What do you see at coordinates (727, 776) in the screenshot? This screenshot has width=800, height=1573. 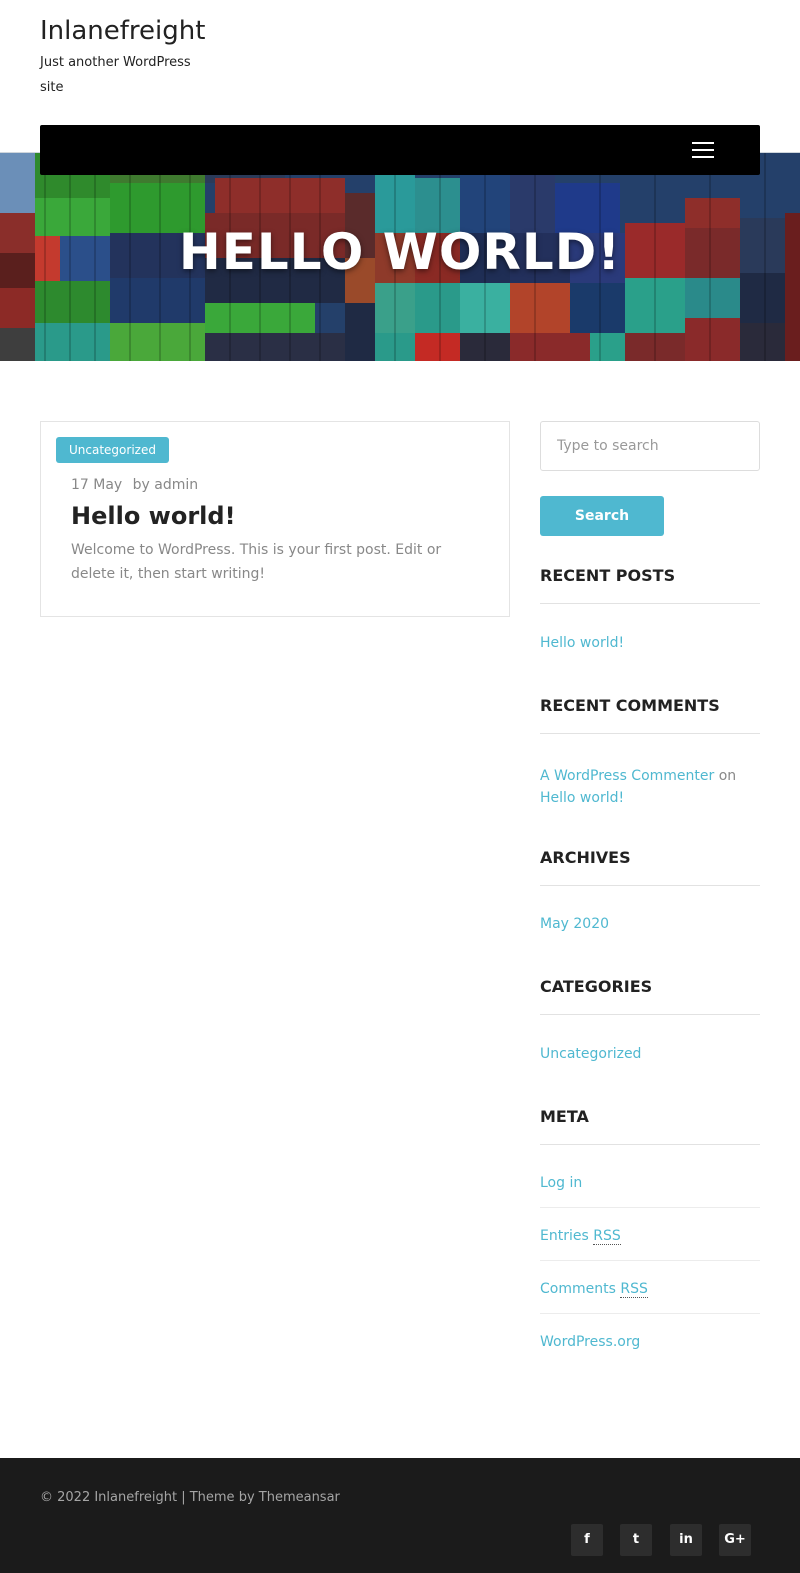 I see `comment-joiner: on` at bounding box center [727, 776].